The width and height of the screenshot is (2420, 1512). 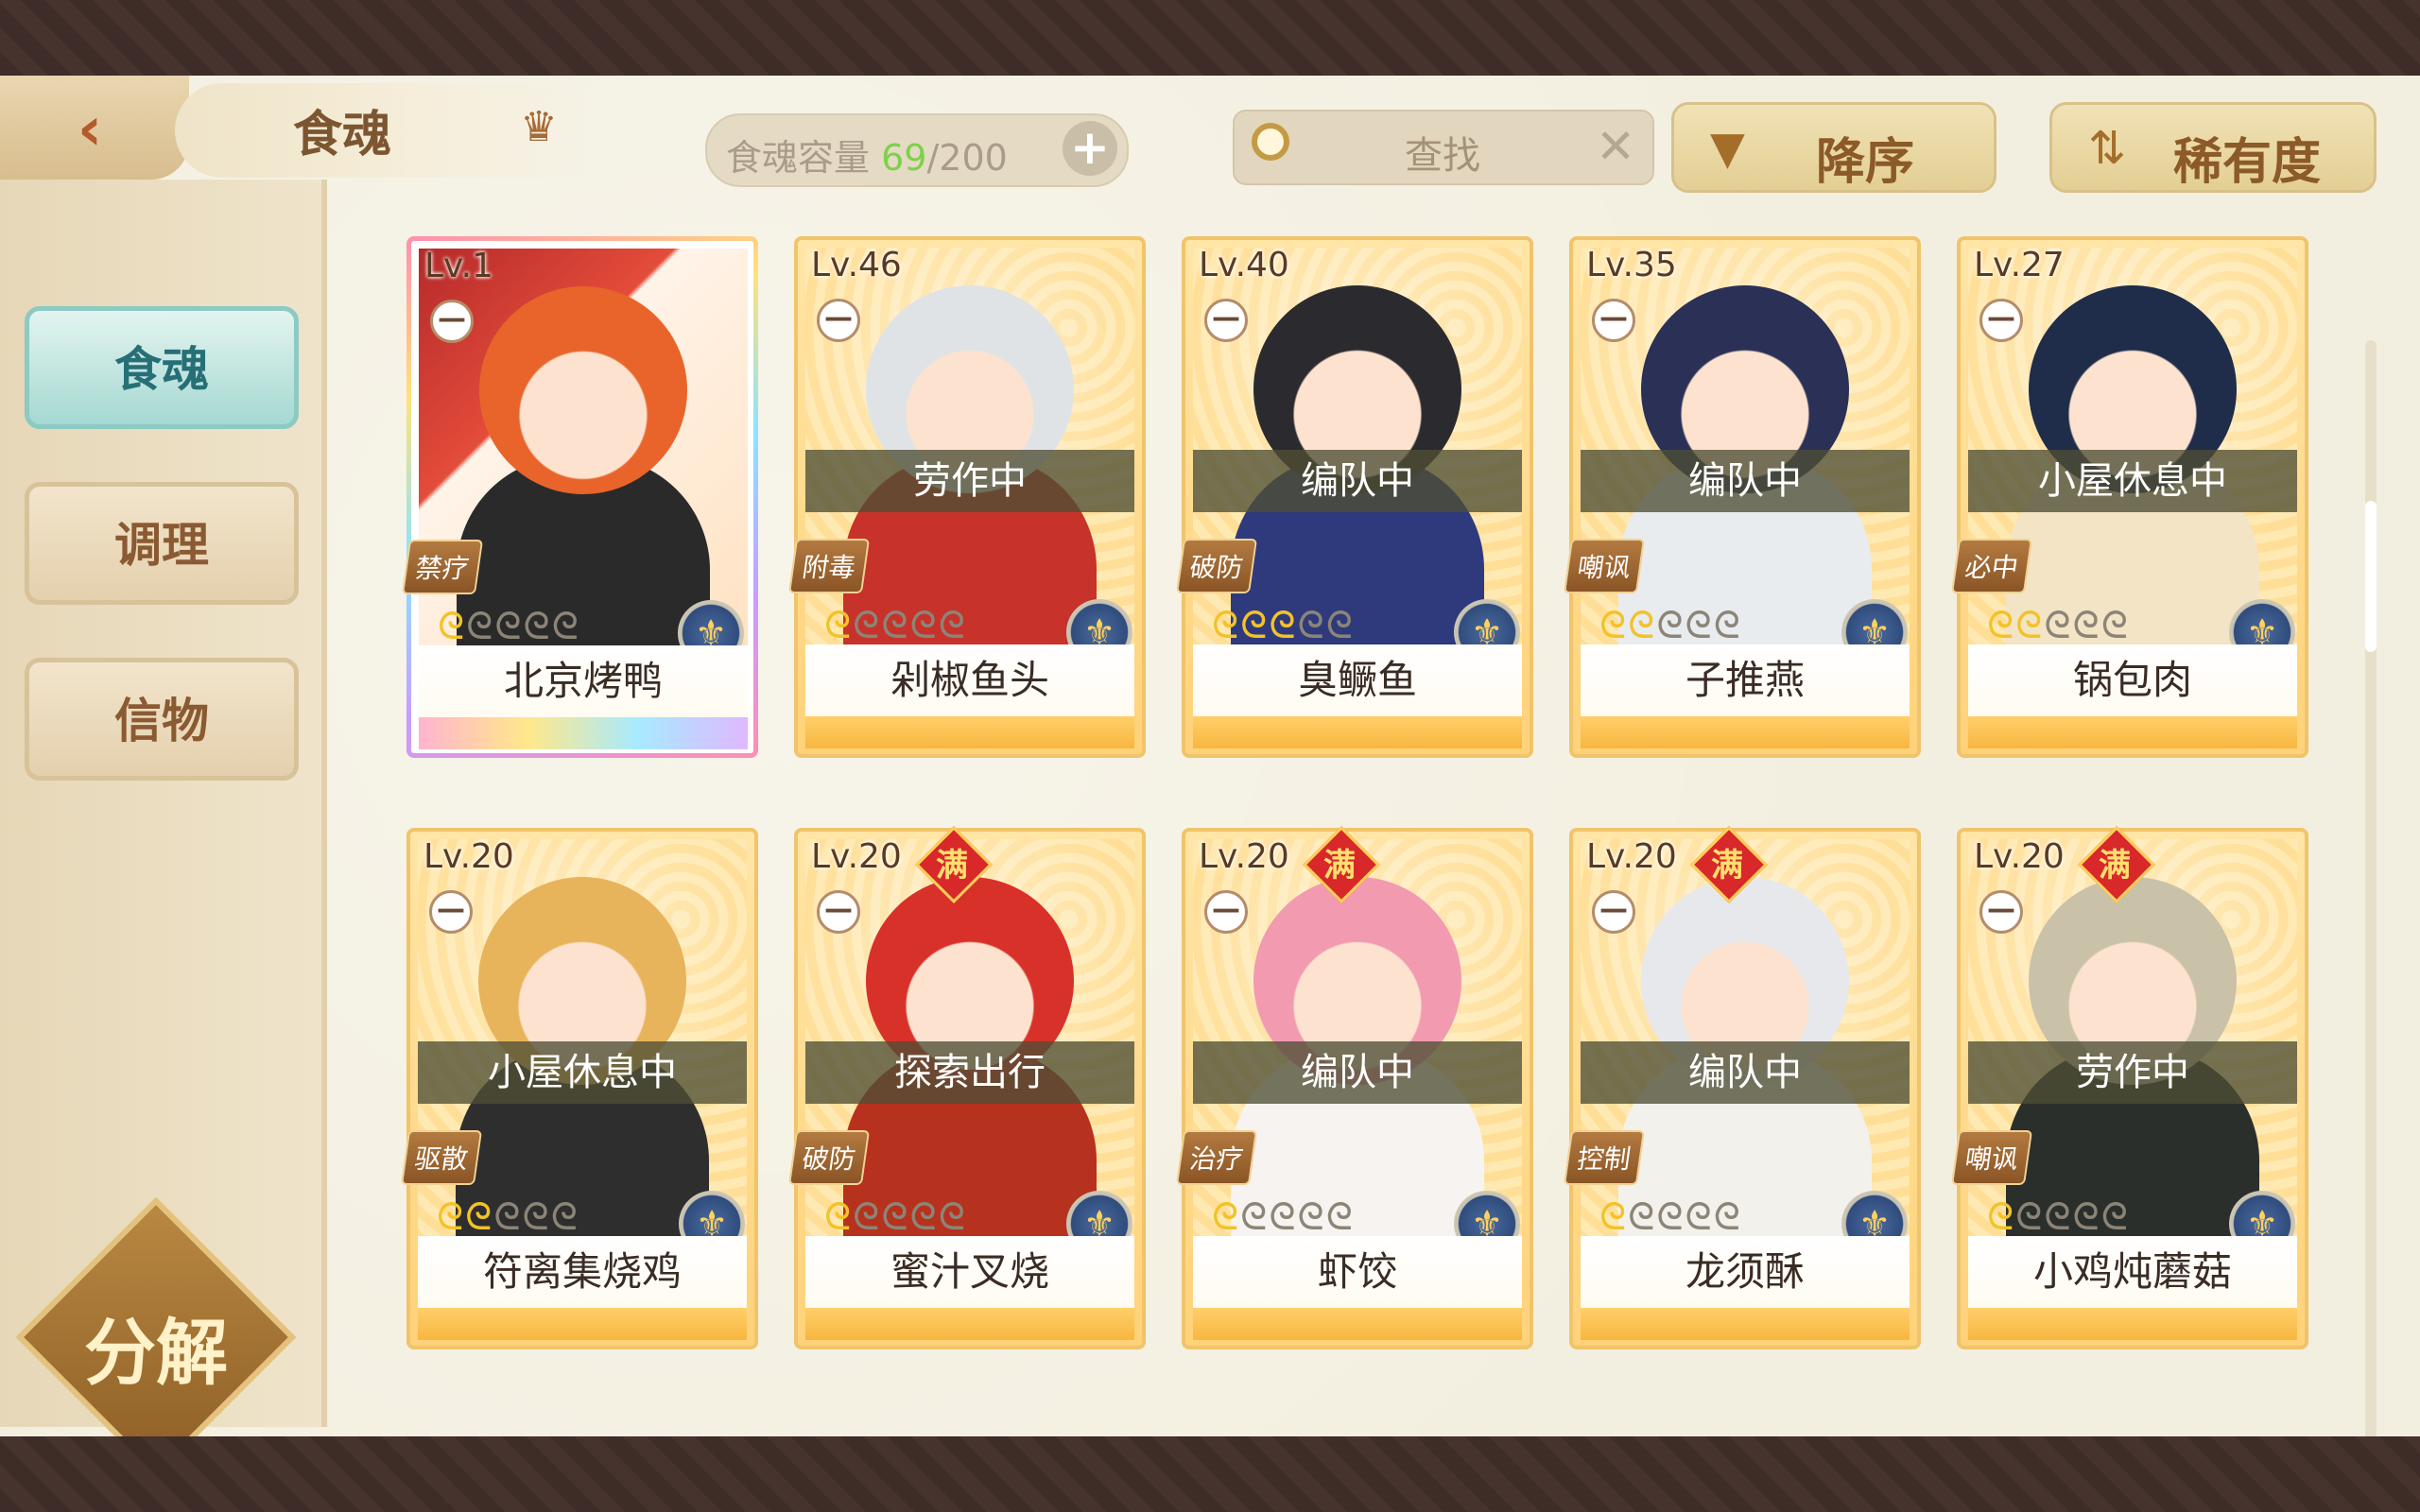 What do you see at coordinates (1991, 566) in the screenshot?
I see `skill-tag: 必中` at bounding box center [1991, 566].